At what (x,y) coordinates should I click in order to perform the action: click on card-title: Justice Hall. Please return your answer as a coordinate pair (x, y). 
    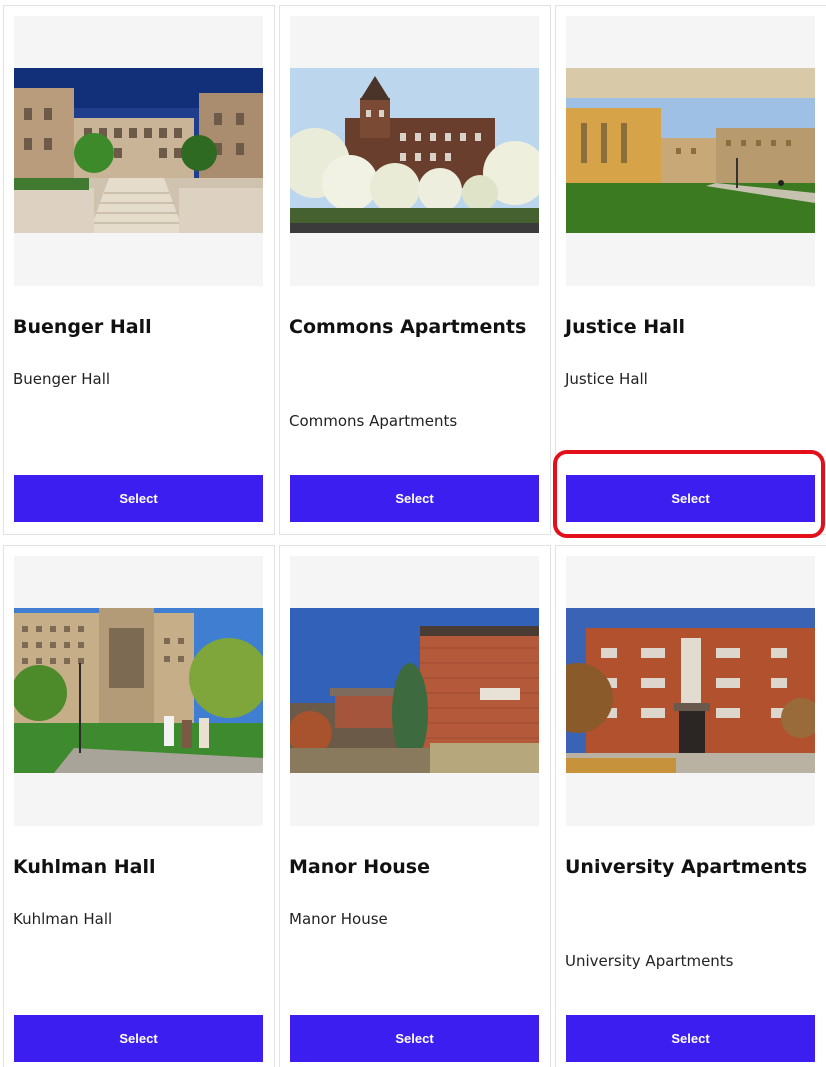
    Looking at the image, I should click on (625, 327).